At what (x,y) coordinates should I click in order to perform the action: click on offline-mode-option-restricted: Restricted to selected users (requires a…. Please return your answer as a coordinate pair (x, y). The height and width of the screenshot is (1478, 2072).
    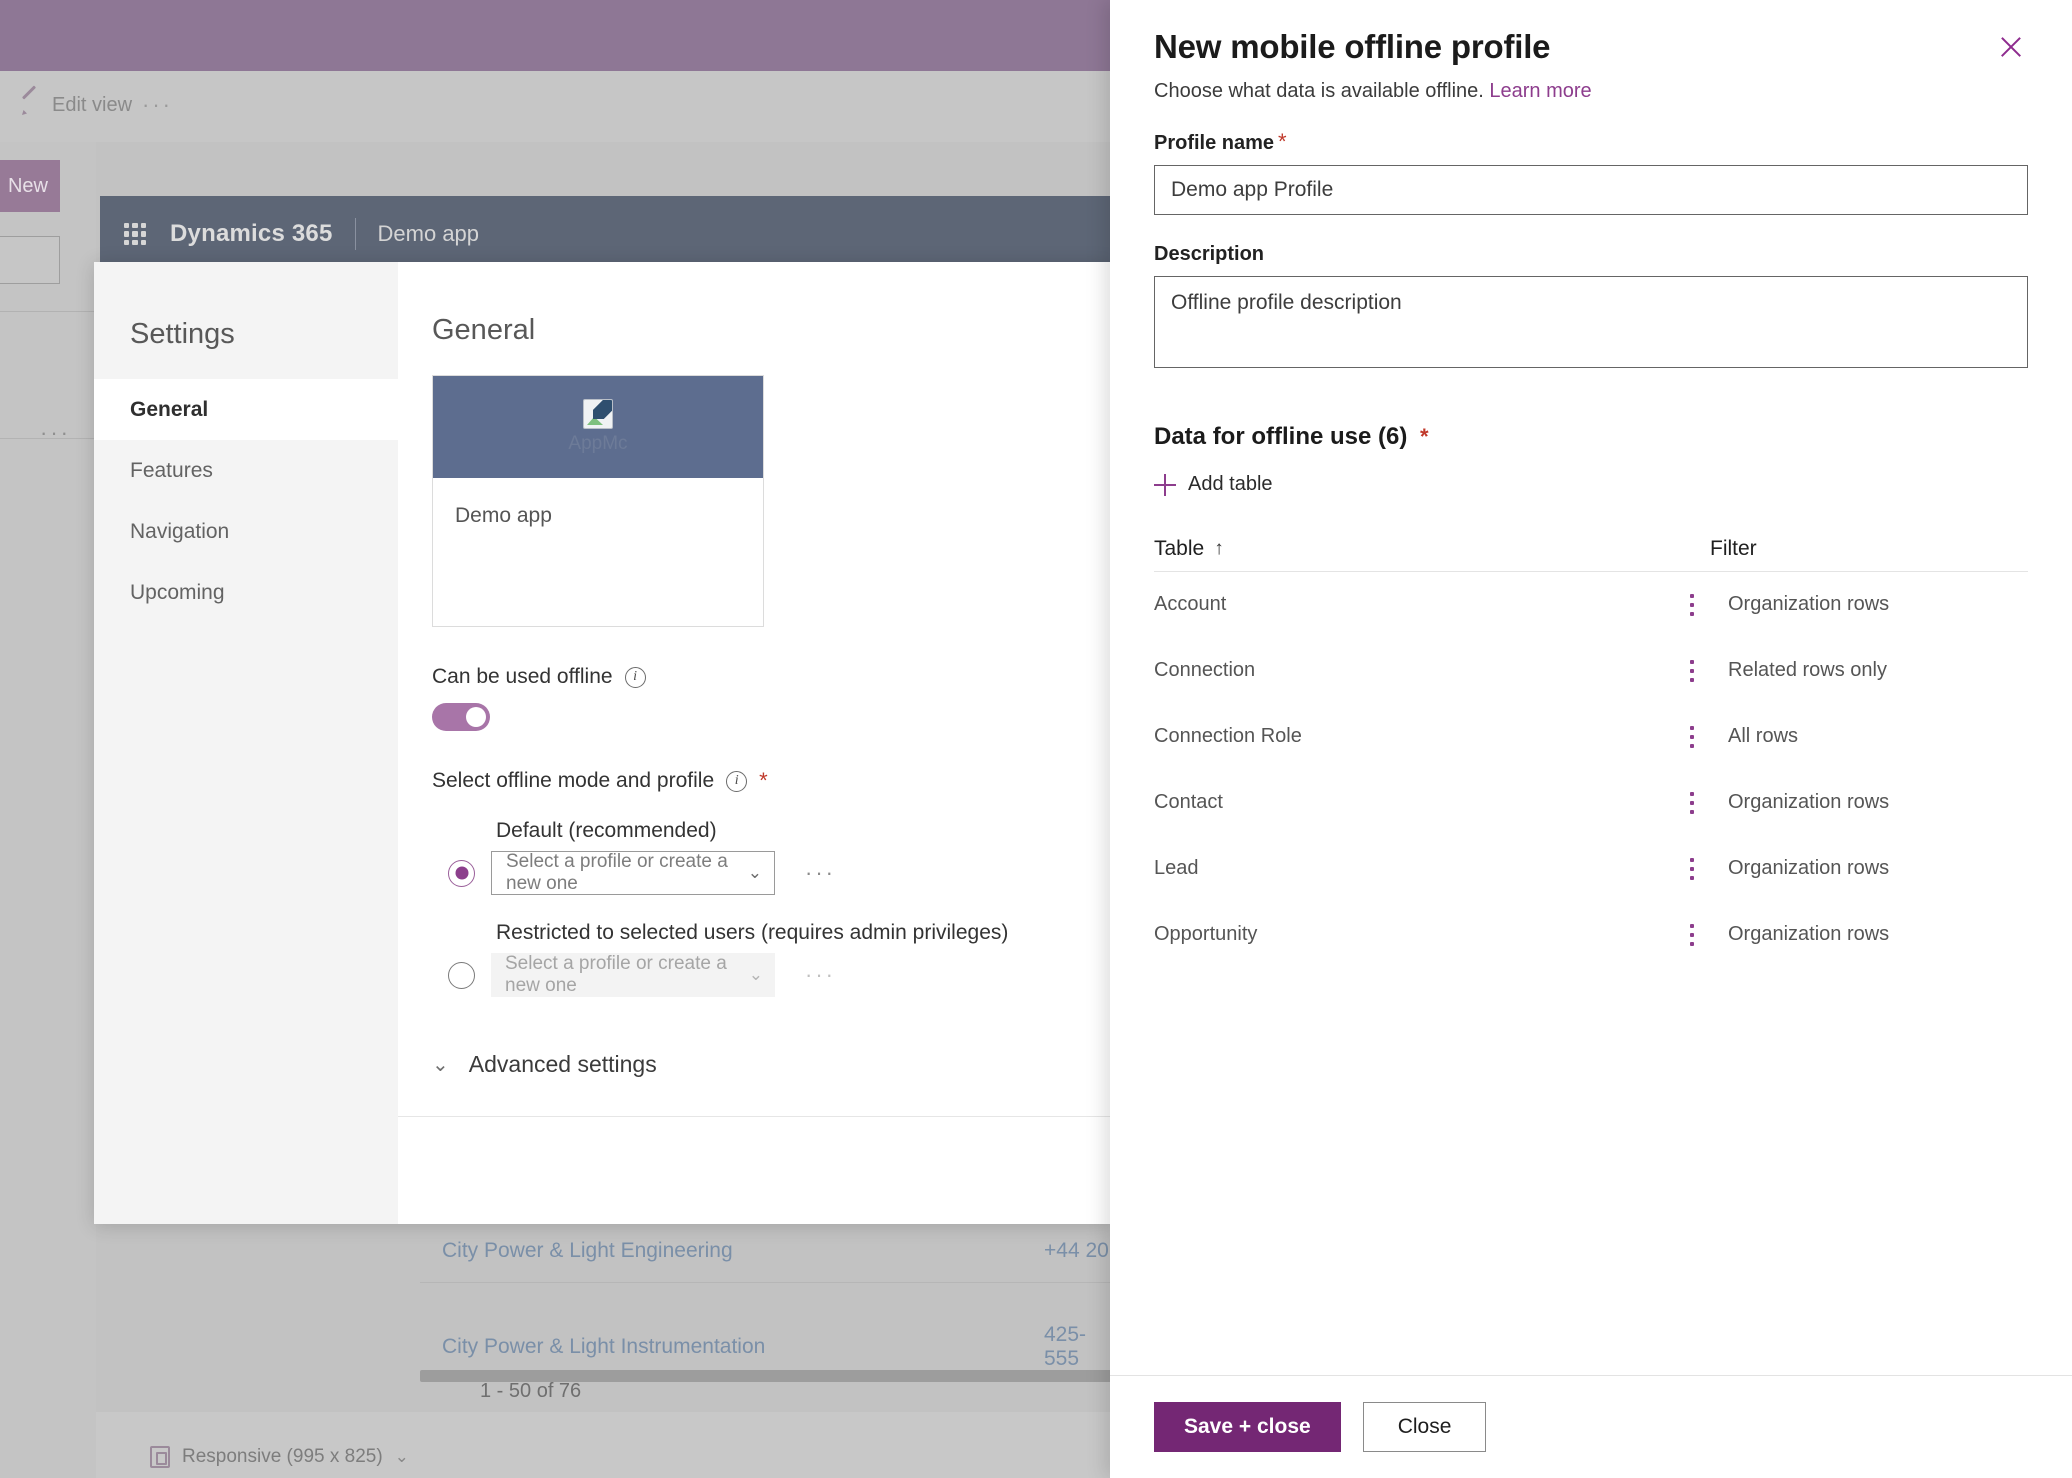
    Looking at the image, I should click on (774, 959).